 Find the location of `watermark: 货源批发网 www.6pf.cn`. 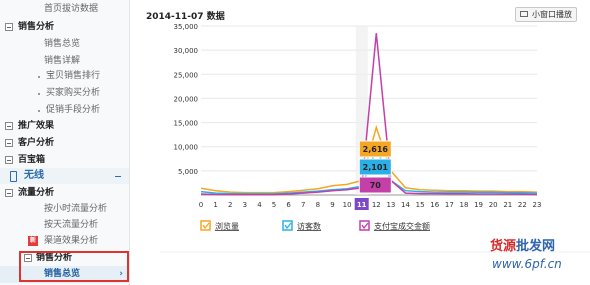

watermark: 货源批发网 www.6pf.cn is located at coordinates (534, 260).